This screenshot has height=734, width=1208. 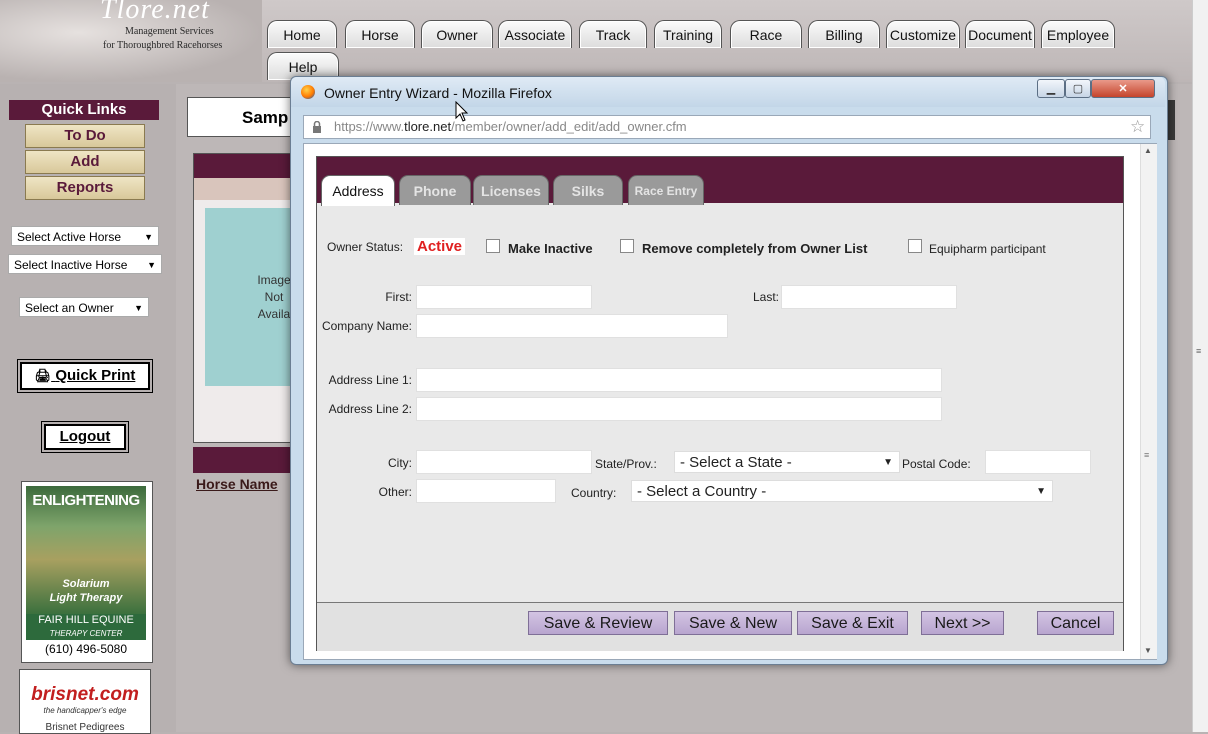 What do you see at coordinates (155, 12) in the screenshot?
I see `site-logo: Tlore.net` at bounding box center [155, 12].